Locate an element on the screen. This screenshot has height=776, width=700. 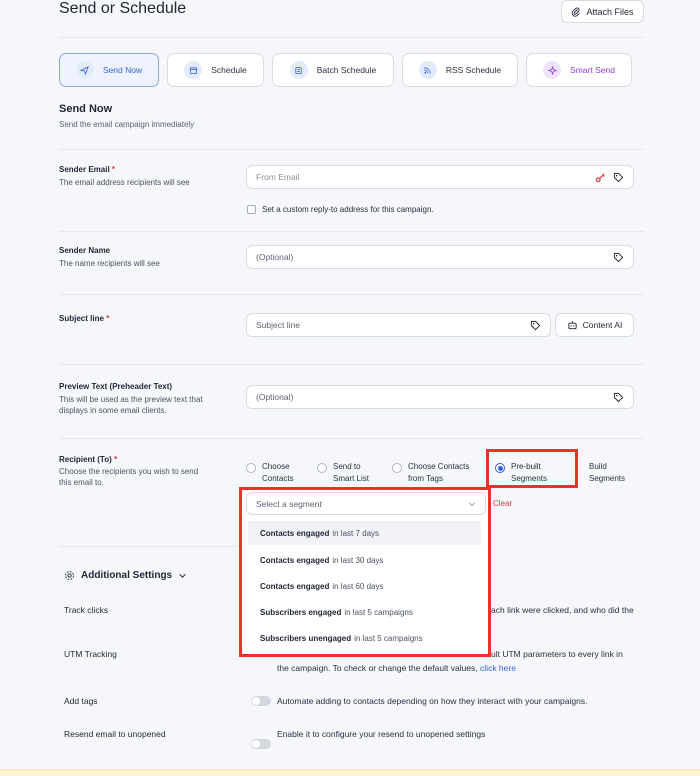
segment-option: Subscribers unengaged in last 5 campaigns is located at coordinates (364, 638).